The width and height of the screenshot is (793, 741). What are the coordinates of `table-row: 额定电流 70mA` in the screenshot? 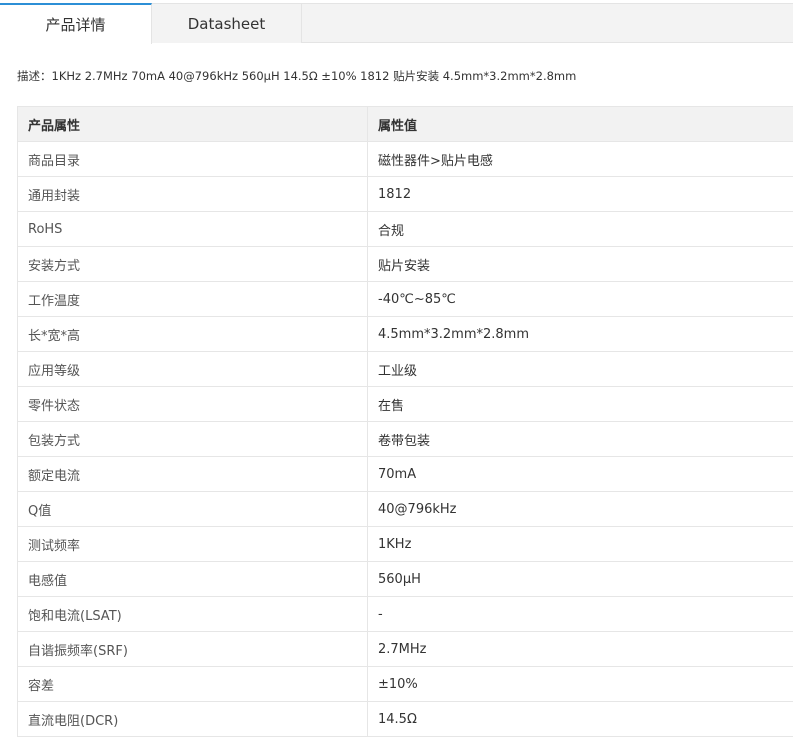 It's located at (405, 474).